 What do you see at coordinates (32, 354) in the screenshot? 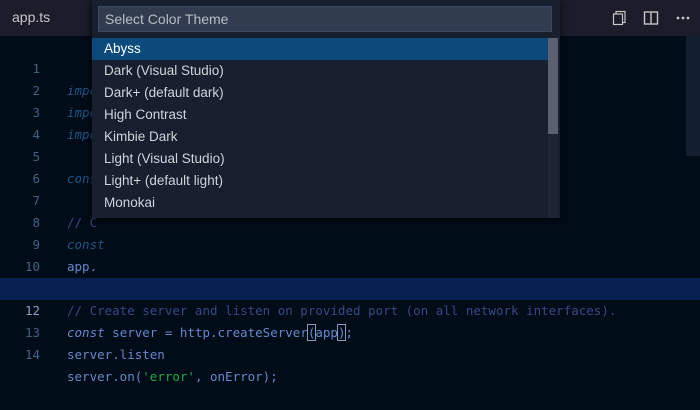
I see `line-number: 14` at bounding box center [32, 354].